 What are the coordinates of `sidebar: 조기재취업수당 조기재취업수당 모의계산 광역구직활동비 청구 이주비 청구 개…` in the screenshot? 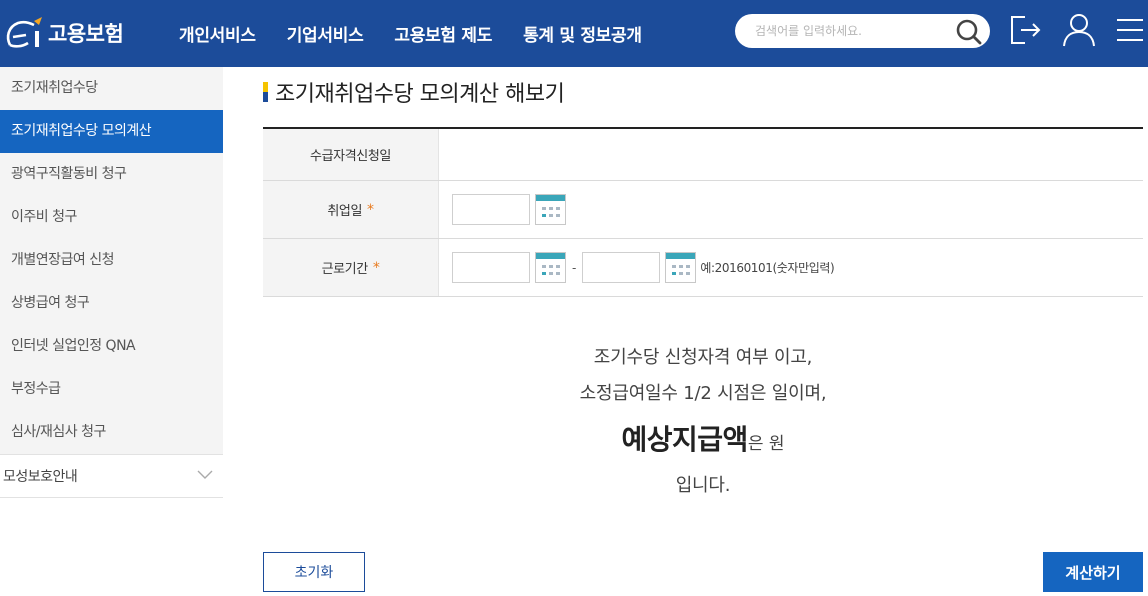 It's located at (111, 282).